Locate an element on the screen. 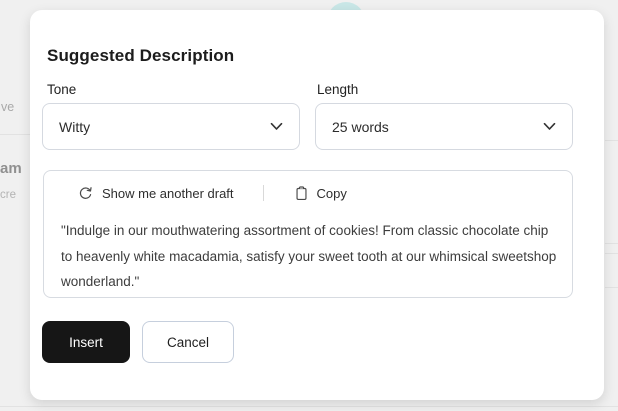 The width and height of the screenshot is (618, 411). length-label: Length is located at coordinates (338, 89).